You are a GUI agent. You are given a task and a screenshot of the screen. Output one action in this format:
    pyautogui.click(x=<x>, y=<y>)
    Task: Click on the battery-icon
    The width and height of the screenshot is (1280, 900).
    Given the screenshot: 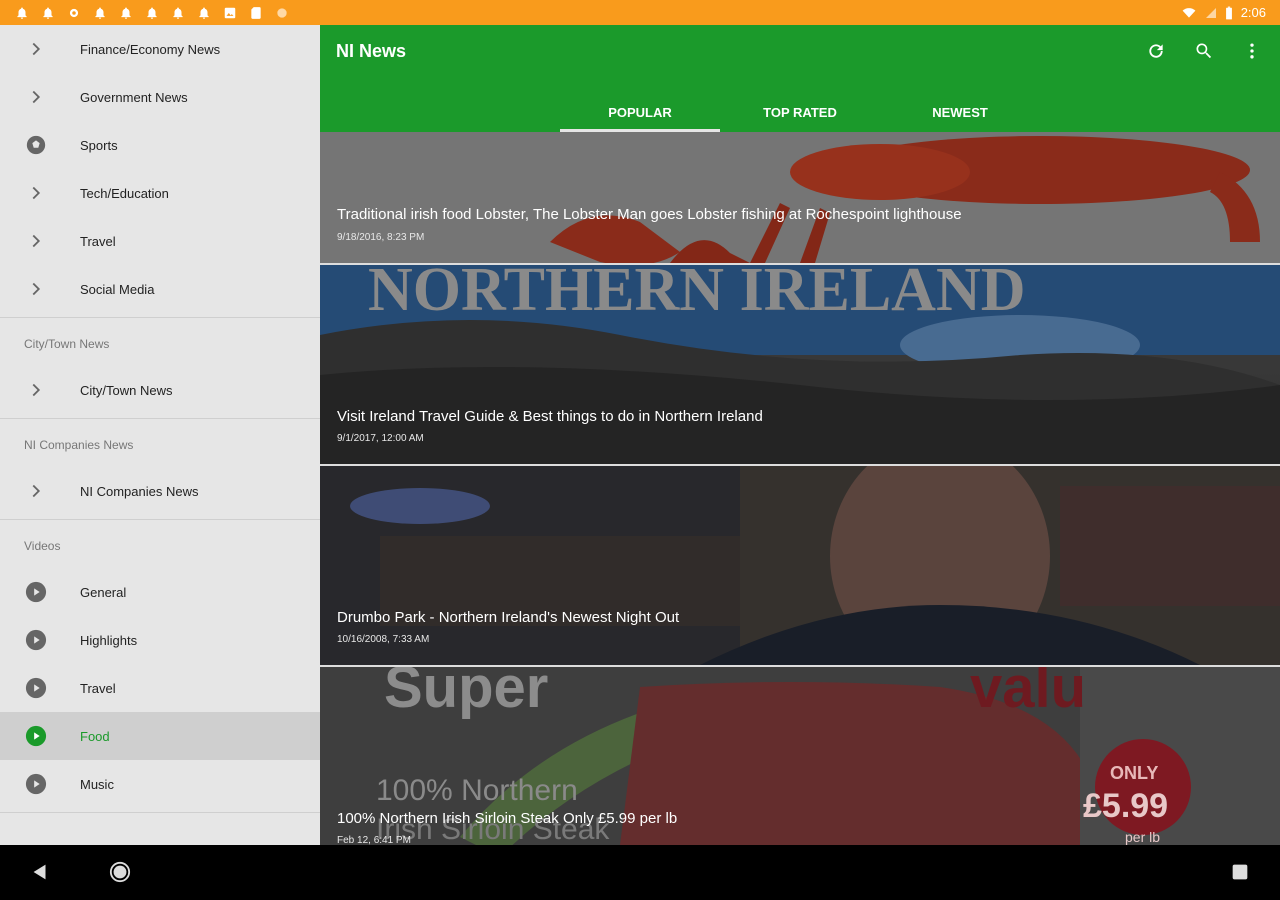 What is the action you would take?
    pyautogui.click(x=1228, y=12)
    